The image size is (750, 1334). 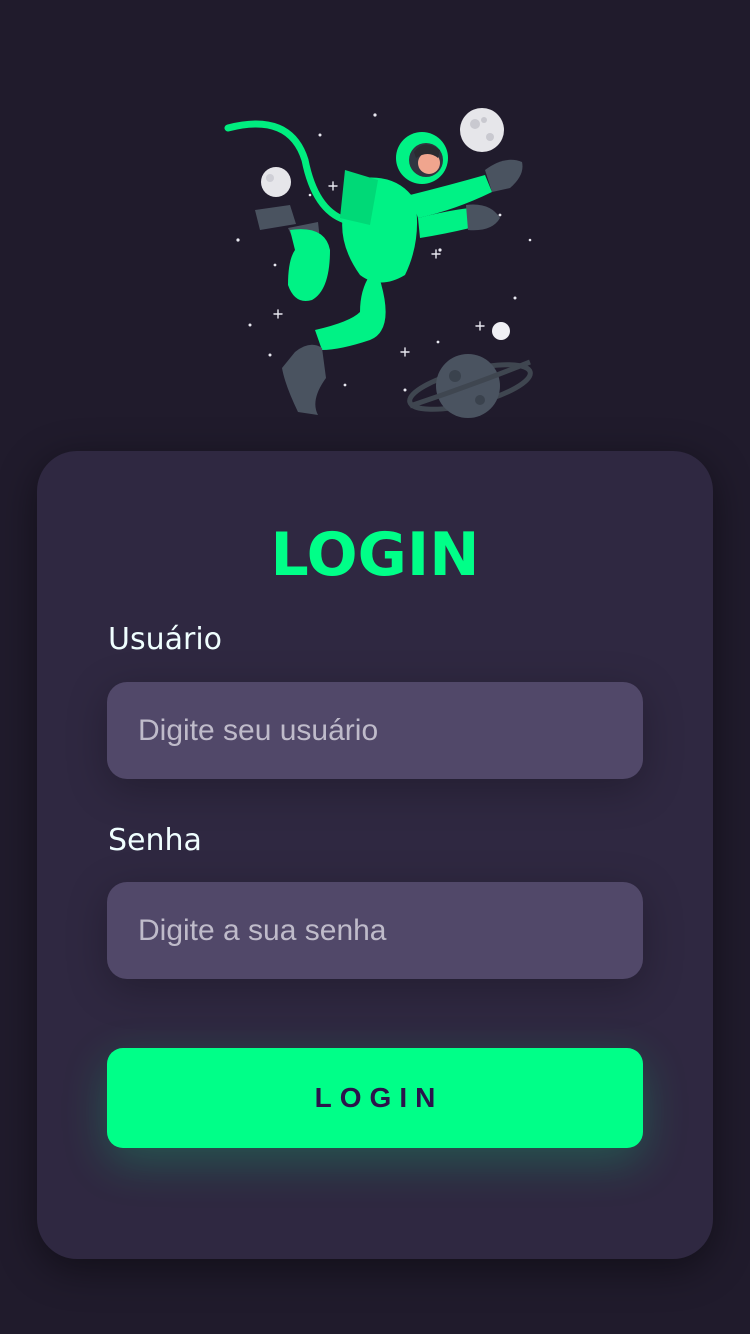 What do you see at coordinates (375, 1098) in the screenshot?
I see `login-button: LOGIN` at bounding box center [375, 1098].